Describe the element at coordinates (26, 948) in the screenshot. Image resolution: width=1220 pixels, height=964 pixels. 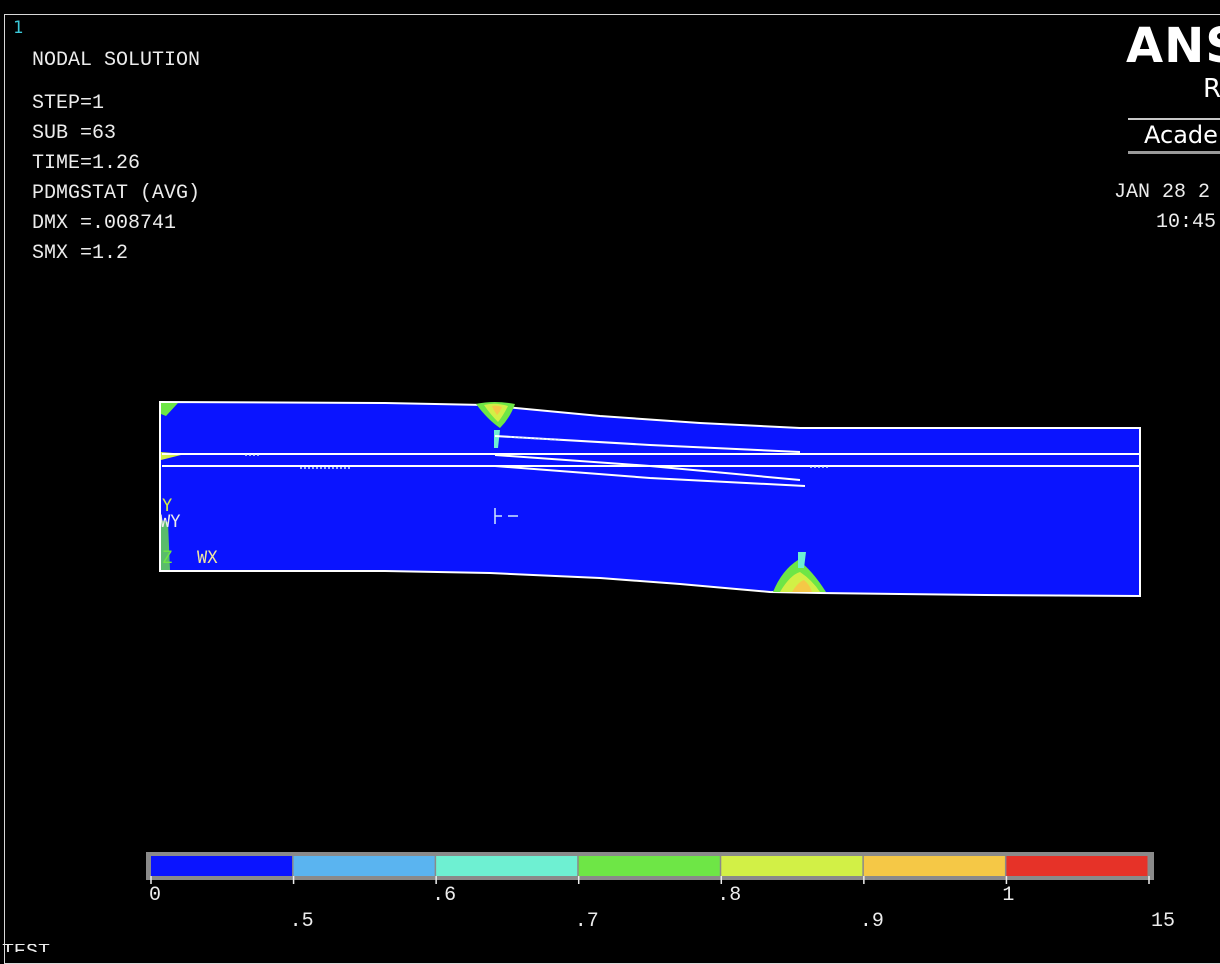
I see `footer-title: TEST` at that location.